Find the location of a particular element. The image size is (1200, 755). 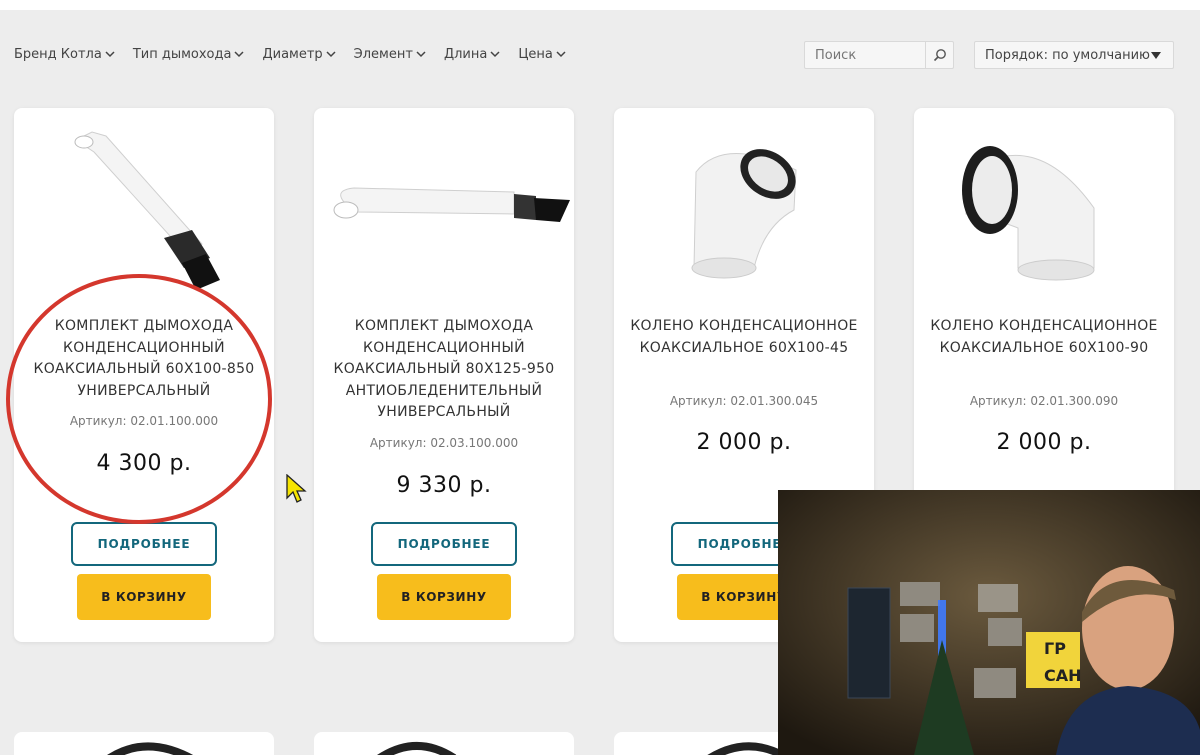

search-box is located at coordinates (879, 55).